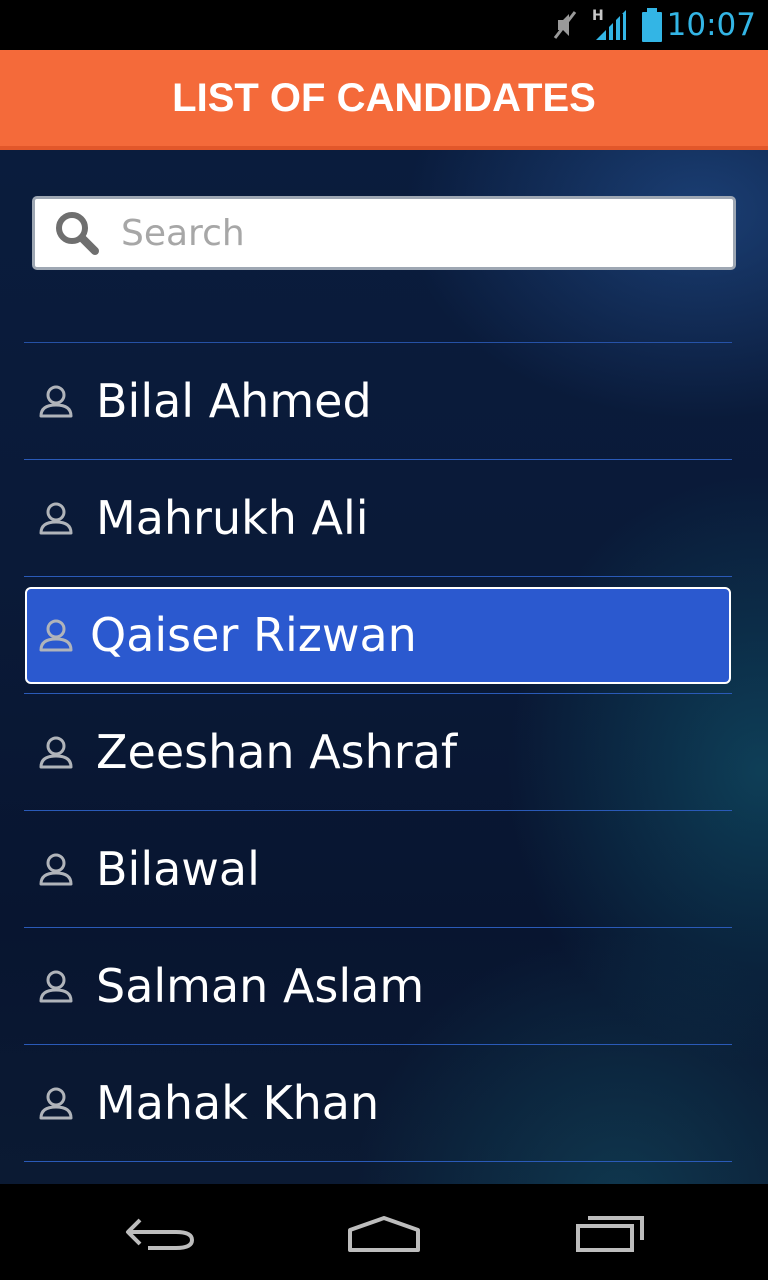 The height and width of the screenshot is (1280, 768). Describe the element at coordinates (611, 26) in the screenshot. I see `signal-icon: H` at that location.